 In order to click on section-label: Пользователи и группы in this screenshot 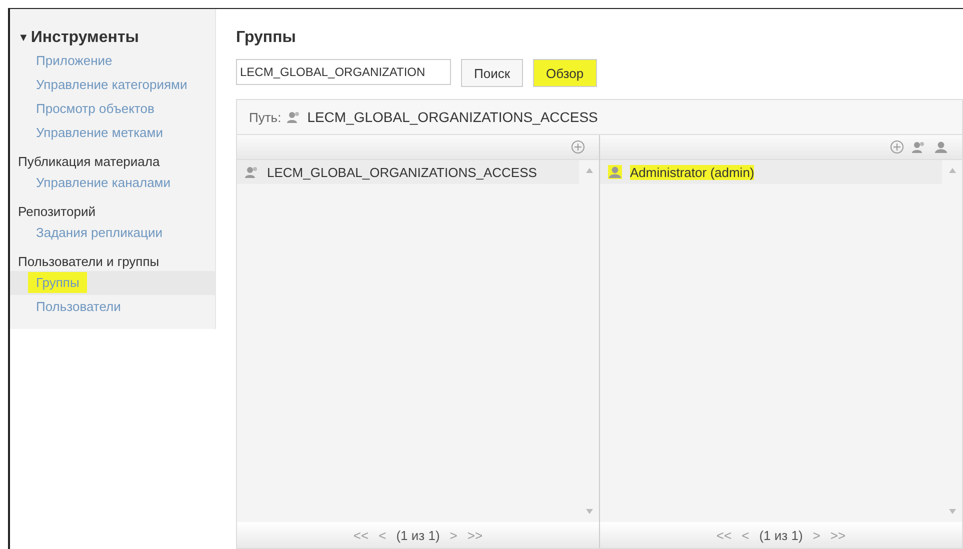, I will do `click(88, 262)`.